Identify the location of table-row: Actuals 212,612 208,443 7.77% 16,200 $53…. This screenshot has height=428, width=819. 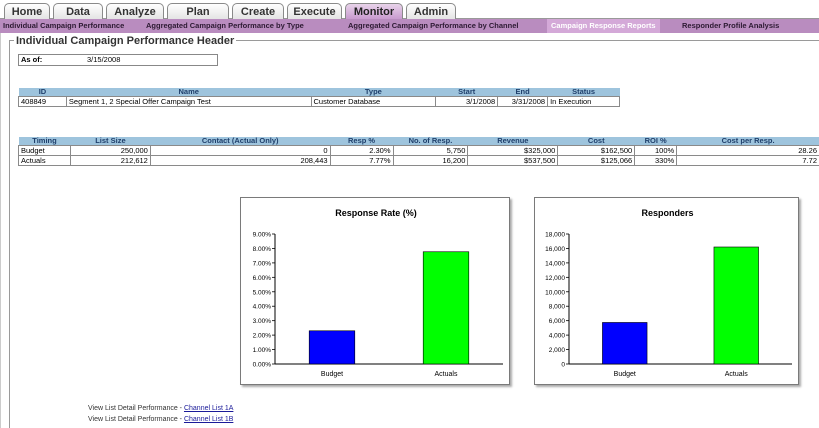
(418, 160).